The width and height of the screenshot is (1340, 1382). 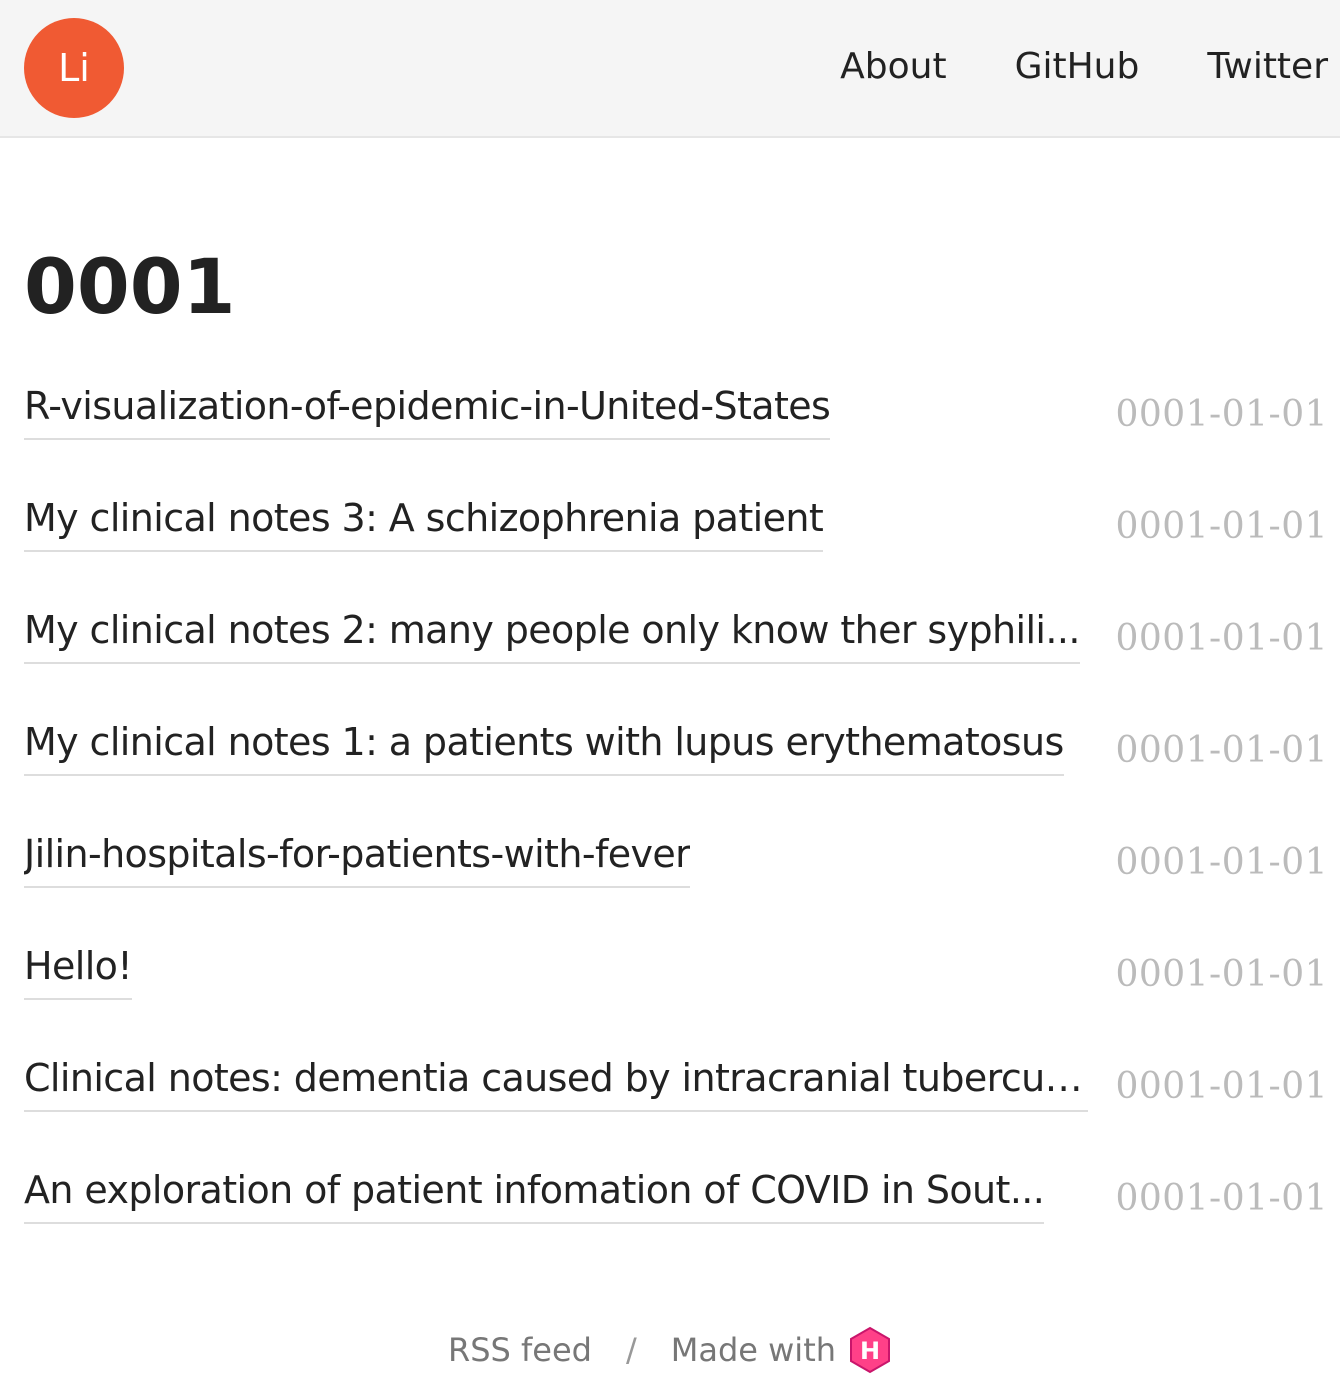 What do you see at coordinates (130, 286) in the screenshot?
I see `page-title: 0001` at bounding box center [130, 286].